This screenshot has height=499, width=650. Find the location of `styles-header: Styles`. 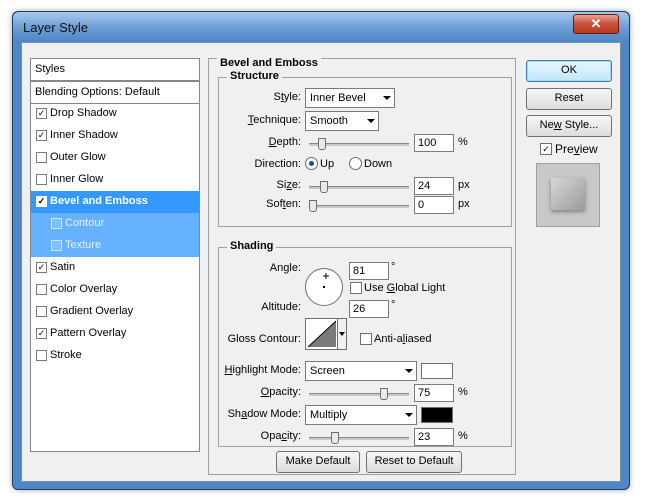

styles-header: Styles is located at coordinates (115, 70).